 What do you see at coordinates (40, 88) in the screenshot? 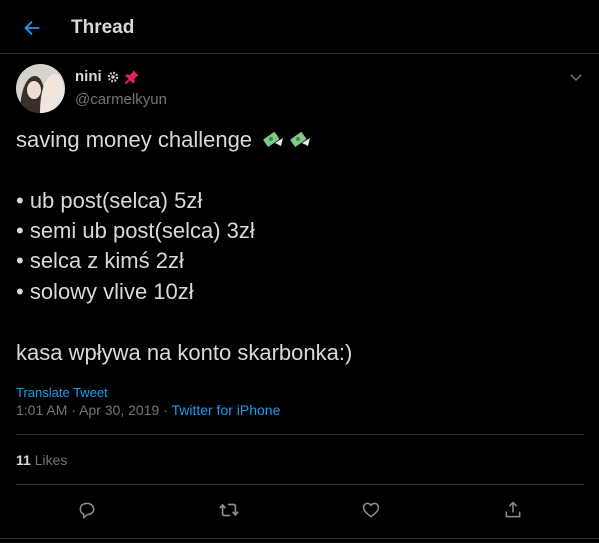
I see `avatar` at bounding box center [40, 88].